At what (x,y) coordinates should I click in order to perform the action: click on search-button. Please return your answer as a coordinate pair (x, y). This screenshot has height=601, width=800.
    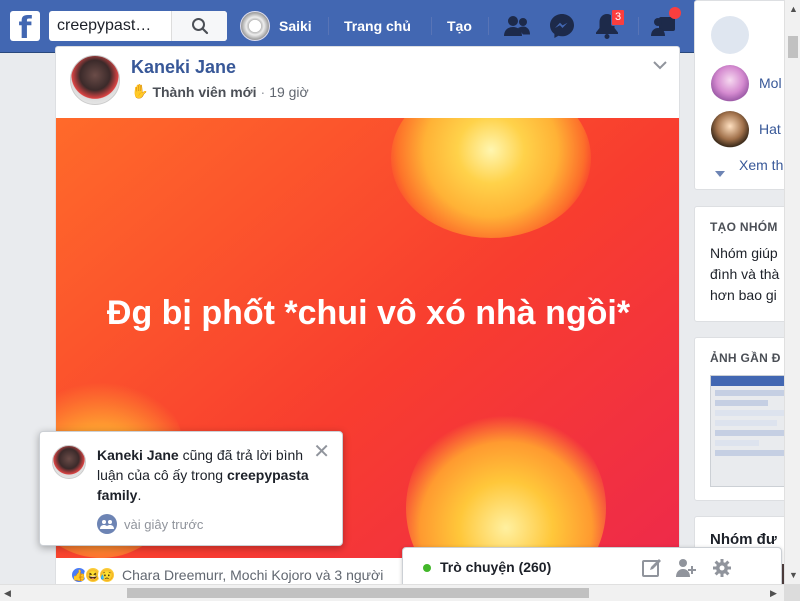
    Looking at the image, I should click on (199, 26).